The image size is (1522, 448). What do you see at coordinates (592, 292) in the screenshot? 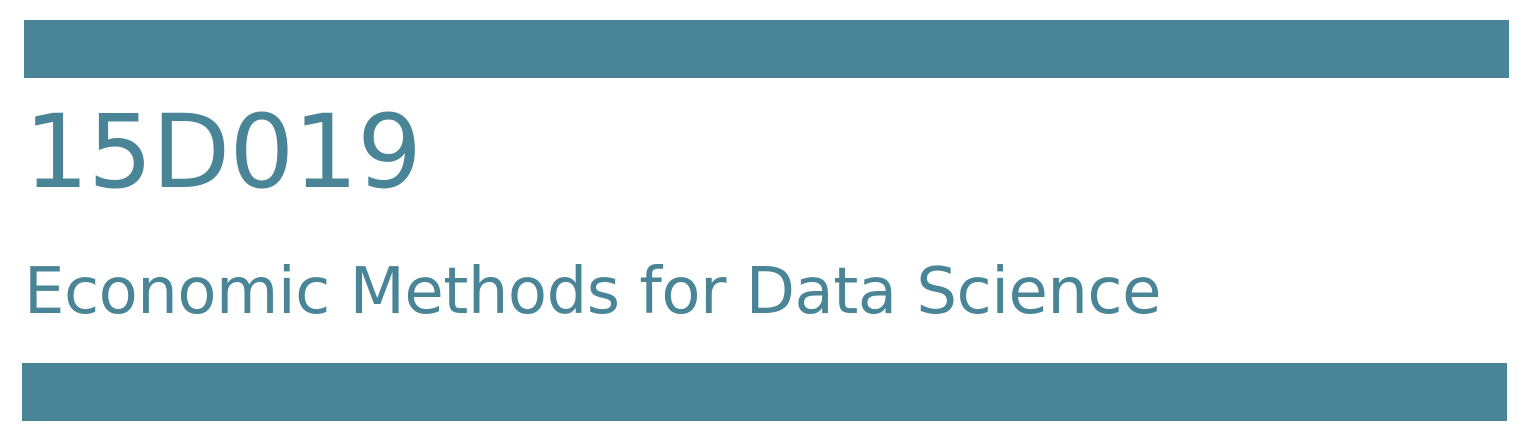
I see `course-title: Economic Methods for Data Science` at bounding box center [592, 292].